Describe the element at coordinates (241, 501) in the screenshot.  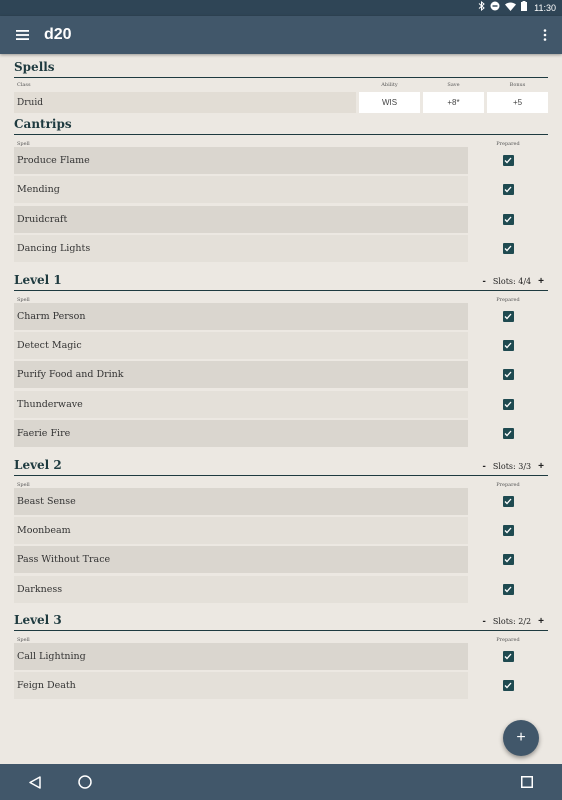
I see `spell-name: Beast Sense` at that location.